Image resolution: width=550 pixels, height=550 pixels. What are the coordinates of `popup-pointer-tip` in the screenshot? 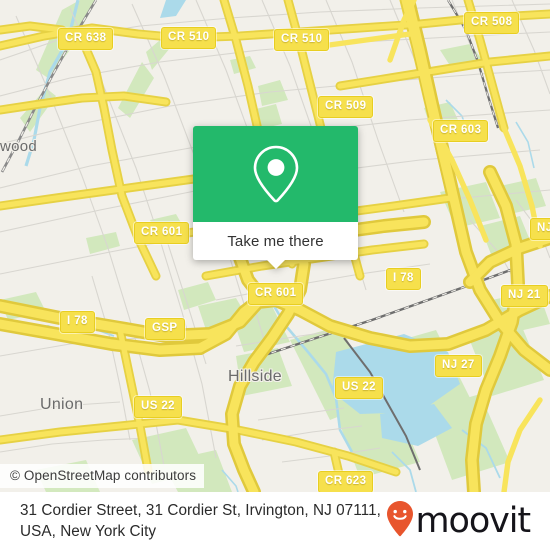 It's located at (275, 264).